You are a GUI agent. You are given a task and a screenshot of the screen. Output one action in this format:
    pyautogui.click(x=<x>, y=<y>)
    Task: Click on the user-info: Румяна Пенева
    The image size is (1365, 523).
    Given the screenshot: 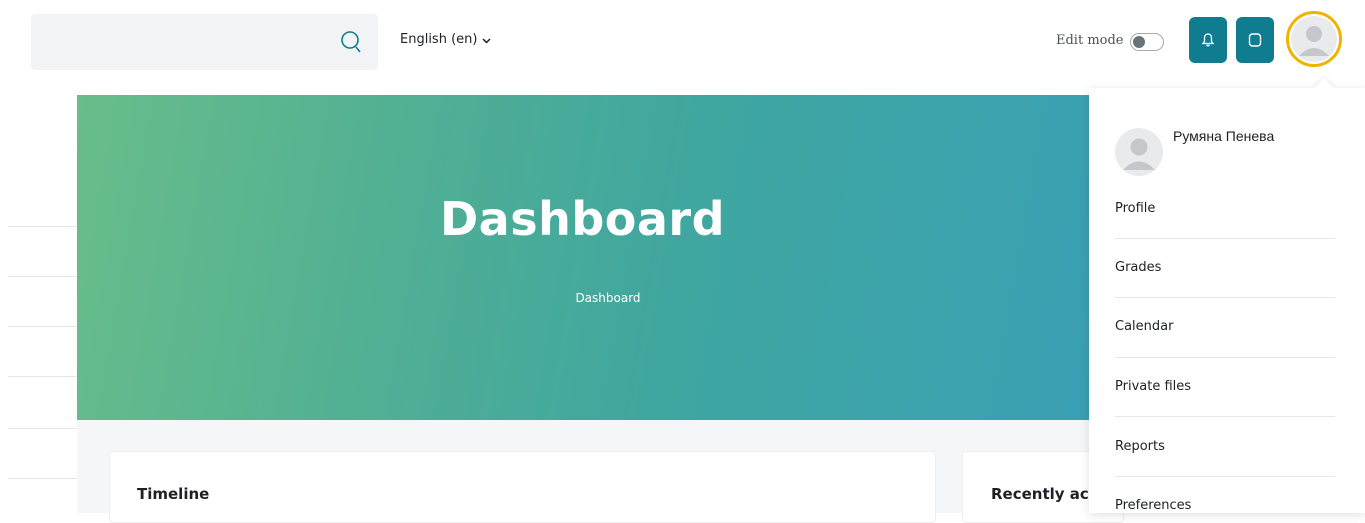 What is the action you would take?
    pyautogui.click(x=1235, y=153)
    